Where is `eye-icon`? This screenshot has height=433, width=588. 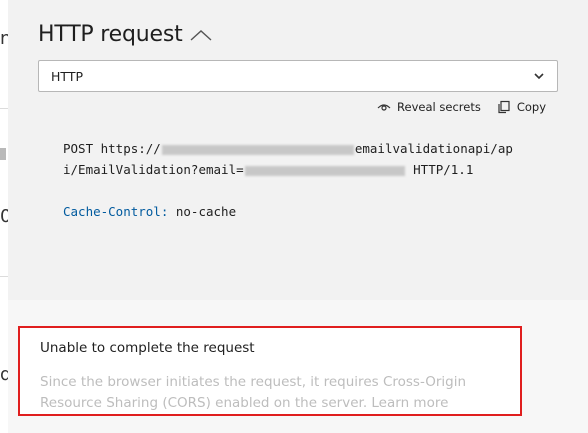
eye-icon is located at coordinates (384, 107).